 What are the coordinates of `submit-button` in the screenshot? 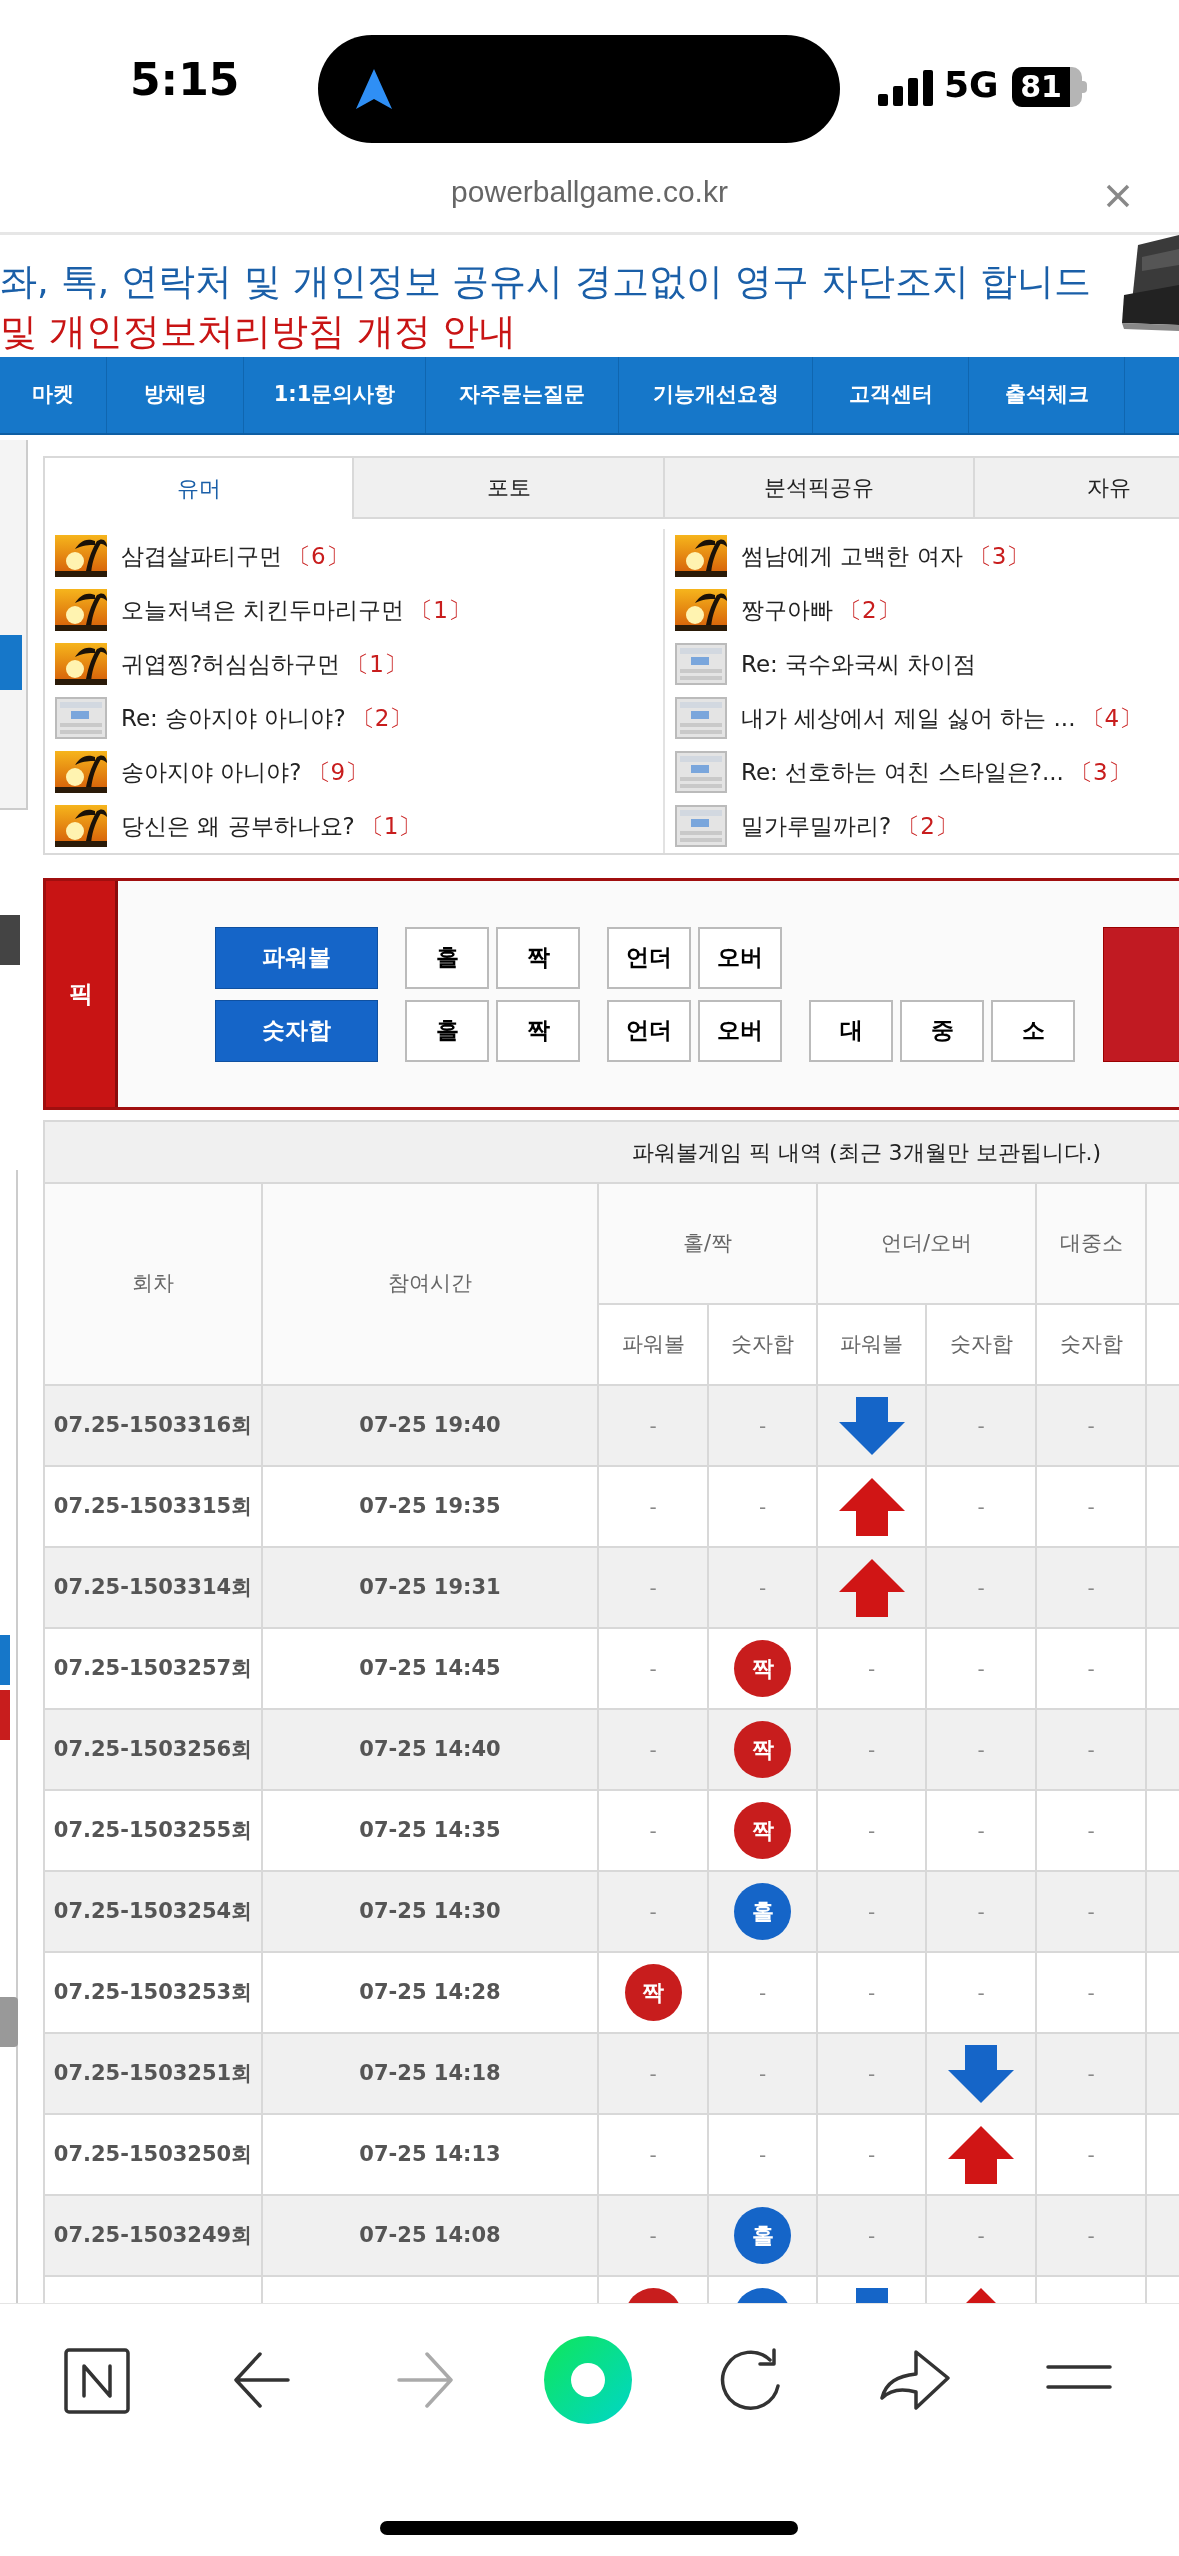 It's located at (1141, 994).